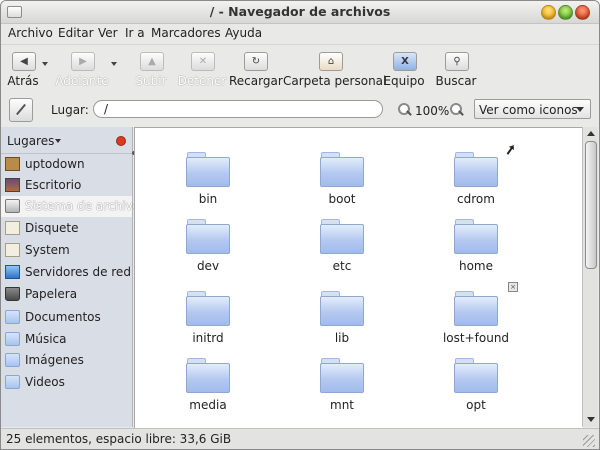  I want to click on locked-emblem-icon: ×, so click(513, 287).